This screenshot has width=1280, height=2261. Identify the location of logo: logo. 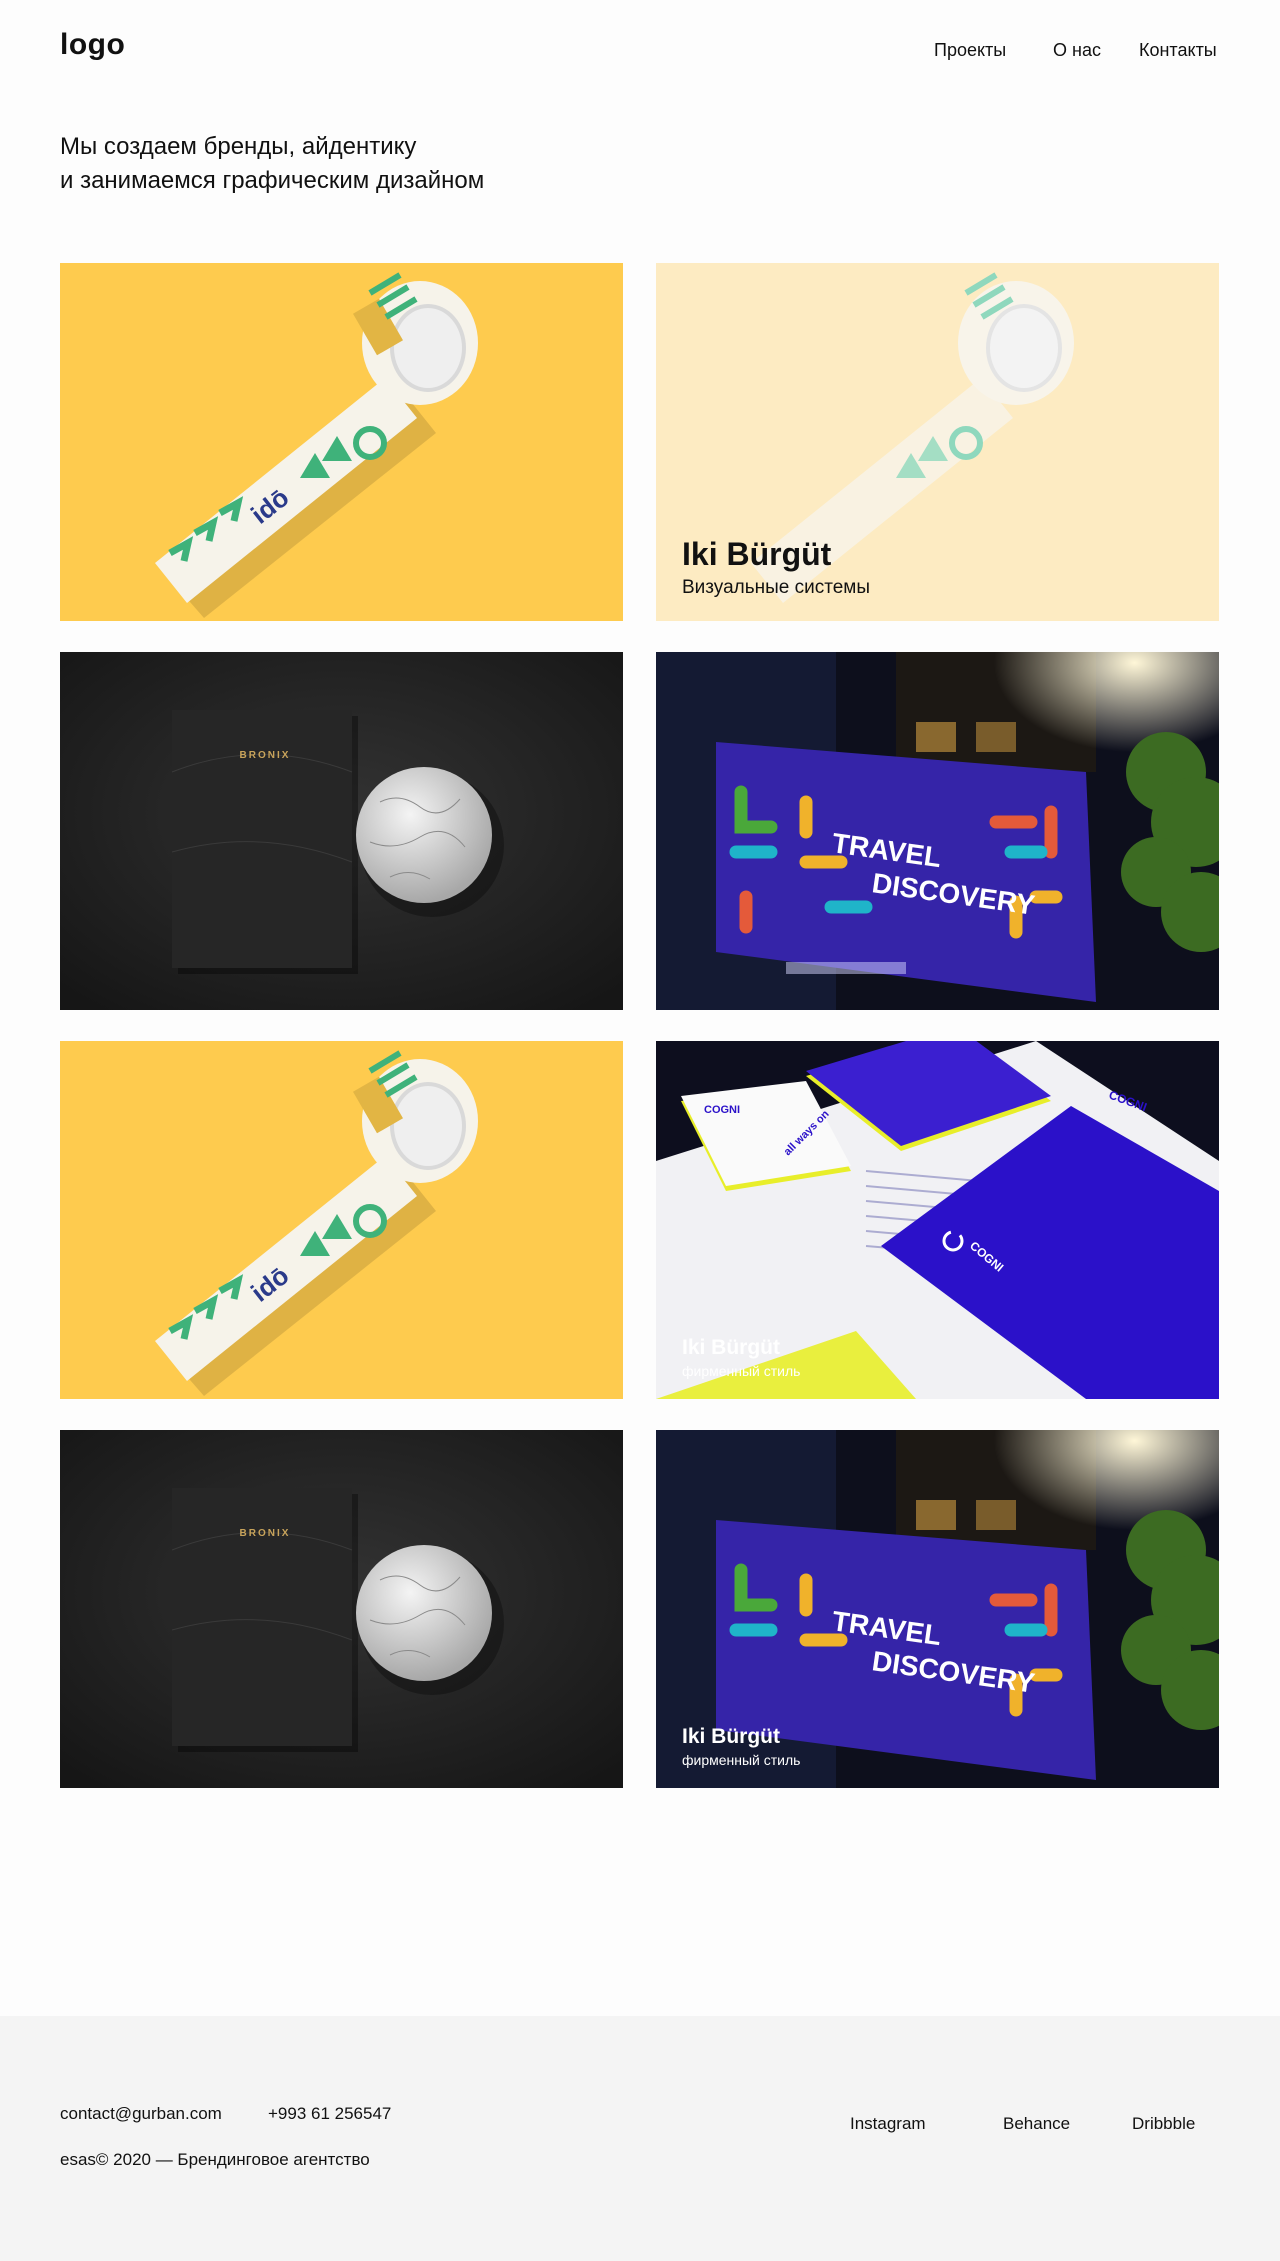
(92, 45).